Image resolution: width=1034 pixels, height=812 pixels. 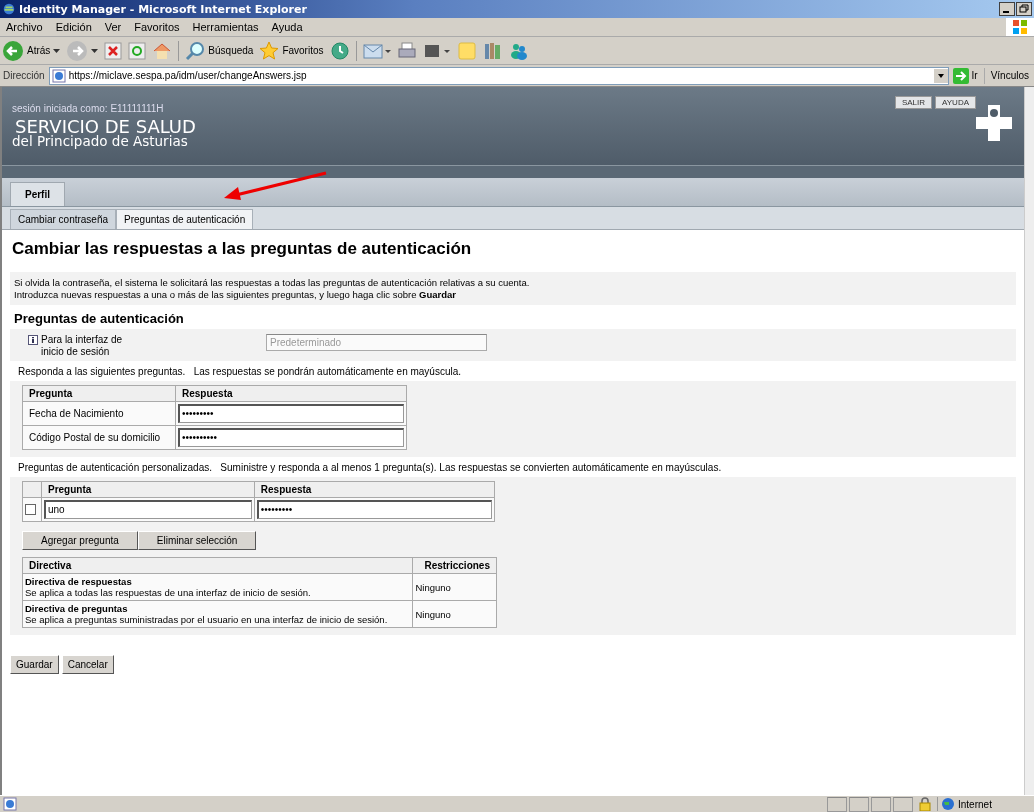 What do you see at coordinates (30, 510) in the screenshot?
I see `checkbox` at bounding box center [30, 510].